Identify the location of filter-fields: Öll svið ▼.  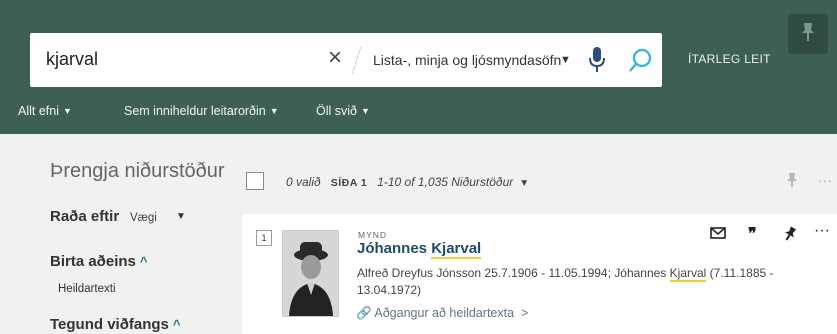
(343, 111).